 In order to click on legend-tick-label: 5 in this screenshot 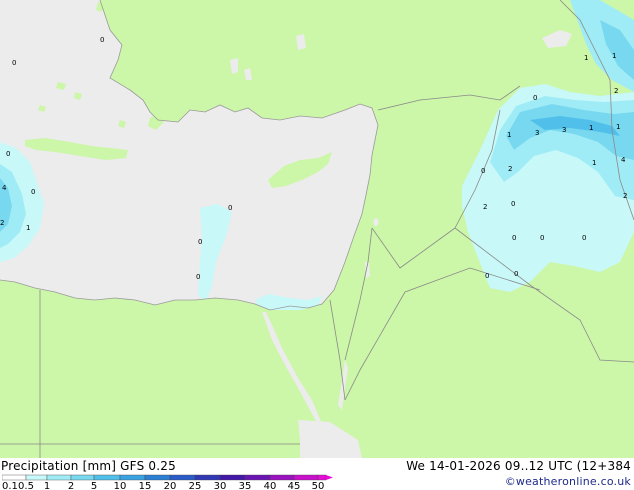, I will do `click(94, 485)`.